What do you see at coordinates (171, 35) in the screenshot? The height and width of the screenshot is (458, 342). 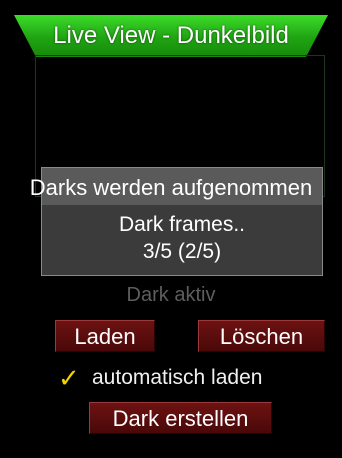 I see `page-title: Live View - Dunkelbild` at bounding box center [171, 35].